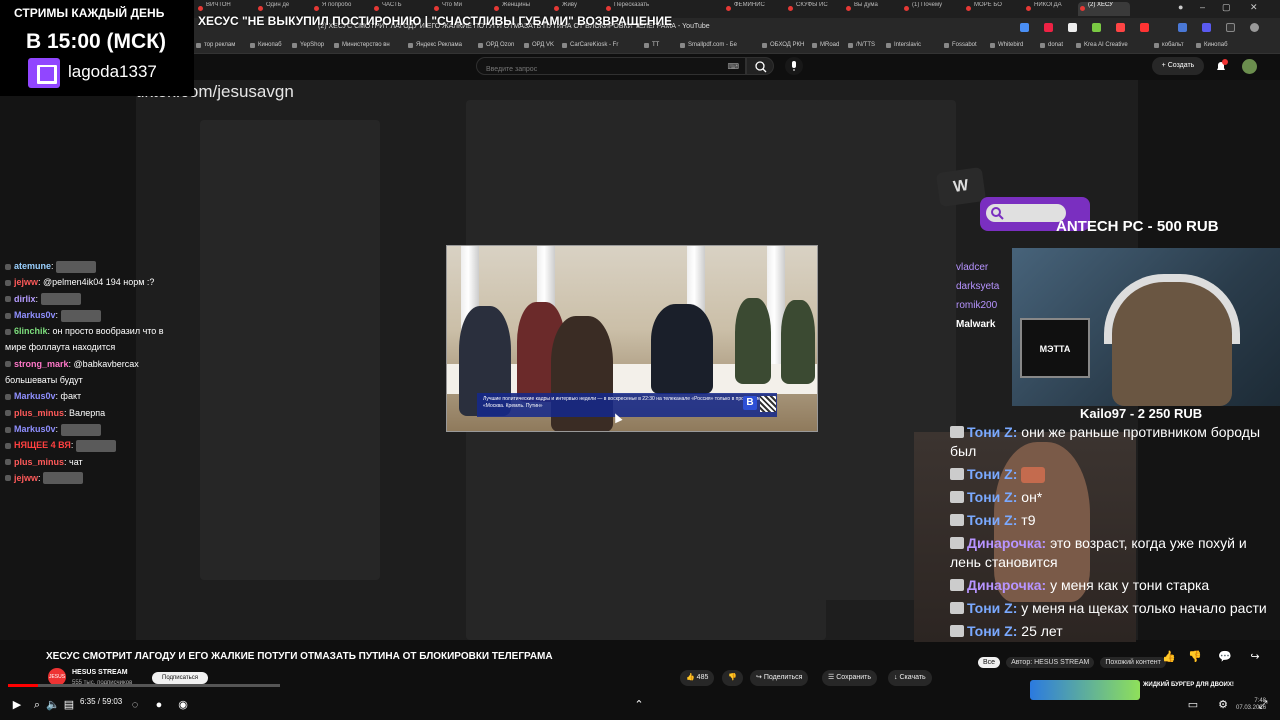 The width and height of the screenshot is (1280, 720). Describe the element at coordinates (779, 678) in the screenshot. I see `share-button: ↪ Поделиться` at that location.